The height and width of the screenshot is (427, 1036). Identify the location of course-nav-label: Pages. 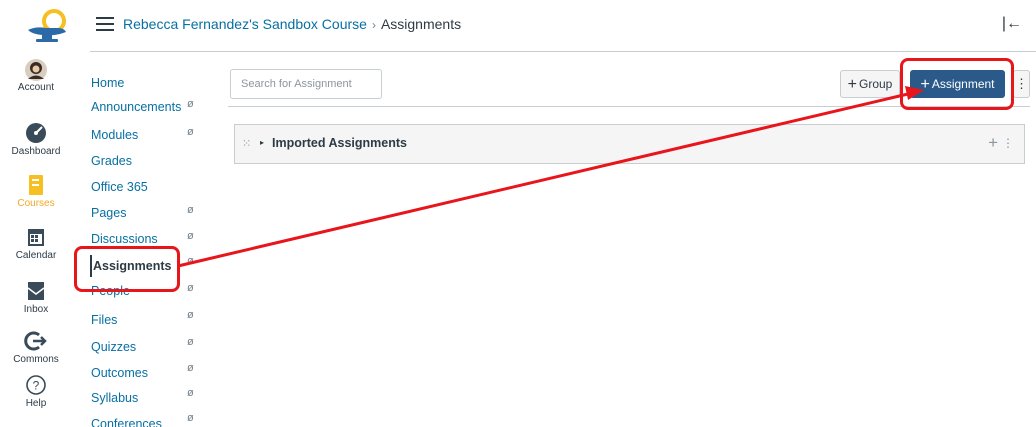
(109, 213).